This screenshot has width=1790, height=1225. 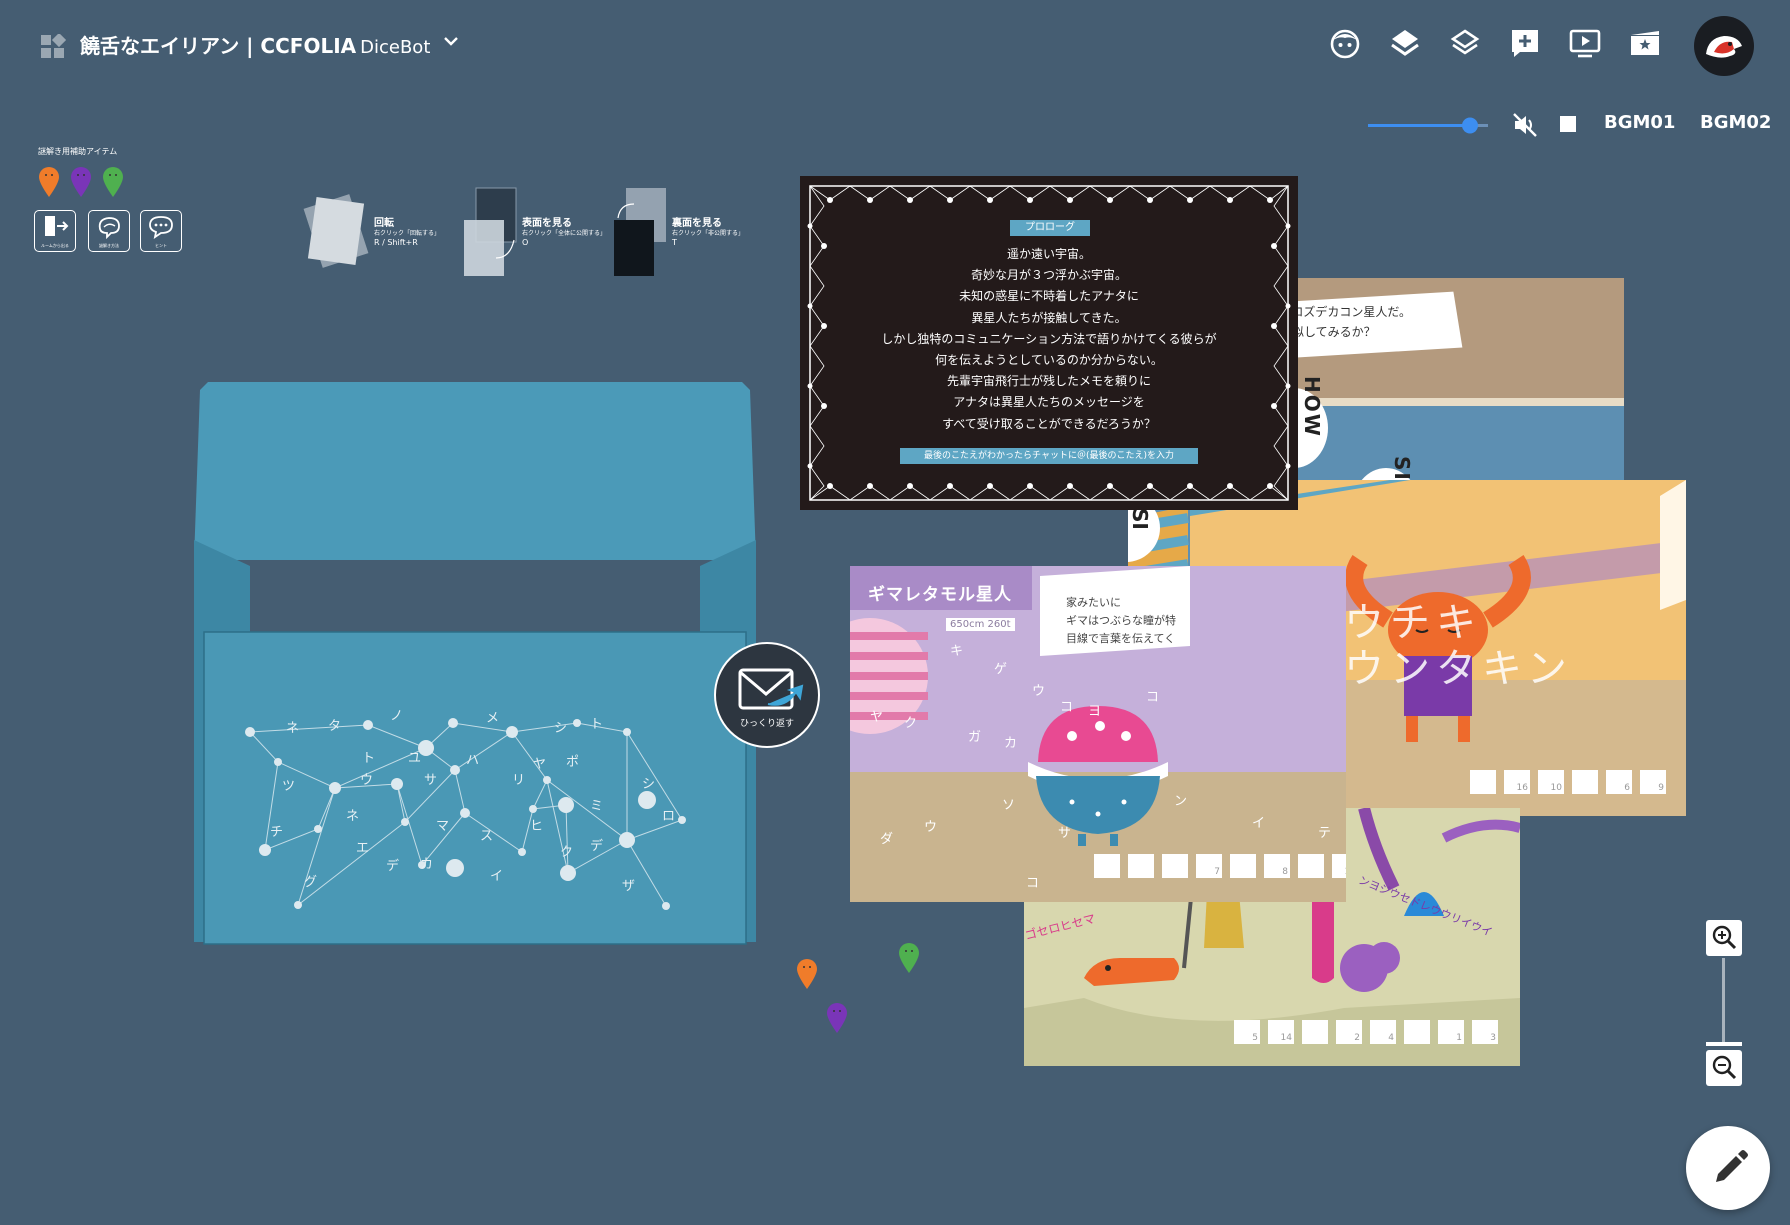 What do you see at coordinates (1619, 782) in the screenshot?
I see `answer-box: 6` at bounding box center [1619, 782].